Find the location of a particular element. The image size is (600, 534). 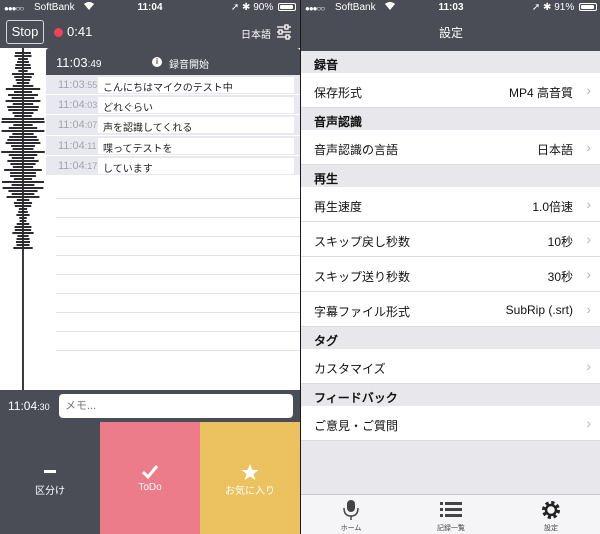

todo-label: ToDo is located at coordinates (150, 487).